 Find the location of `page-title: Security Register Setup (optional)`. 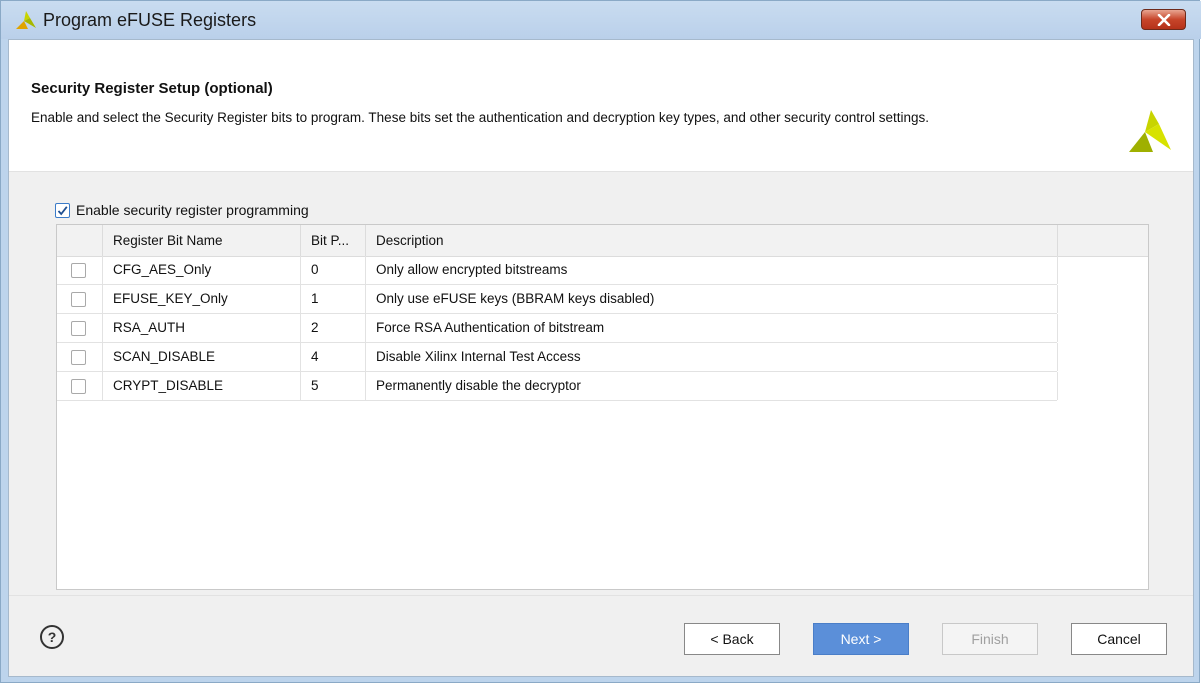

page-title: Security Register Setup (optional) is located at coordinates (152, 88).